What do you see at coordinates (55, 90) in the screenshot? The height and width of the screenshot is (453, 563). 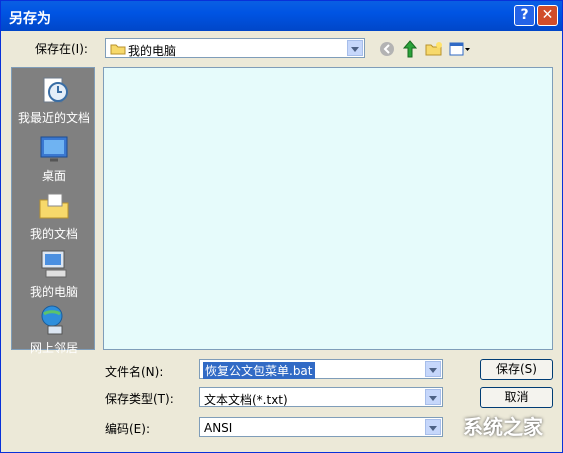 I see `recent-docs-icon` at bounding box center [55, 90].